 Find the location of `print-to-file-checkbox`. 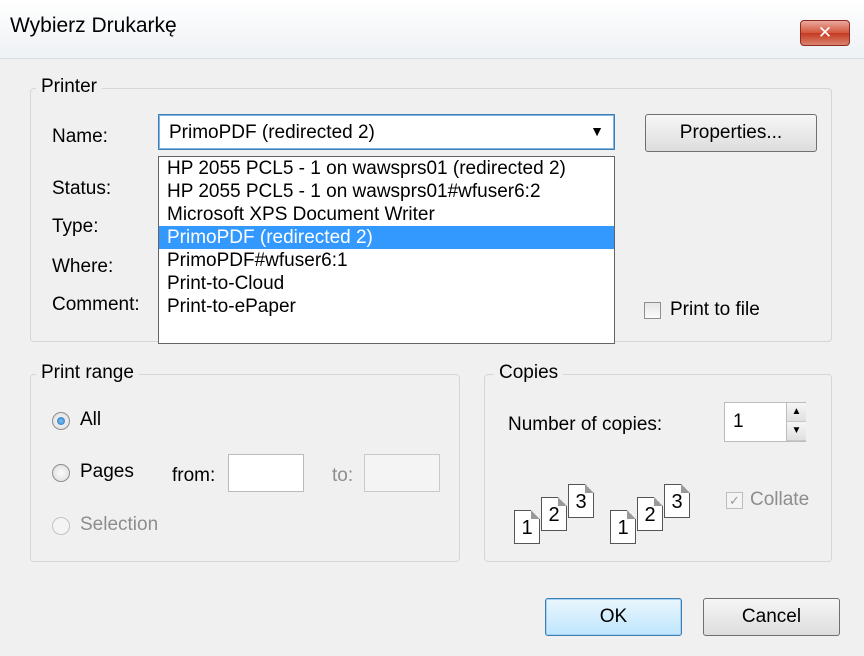

print-to-file-checkbox is located at coordinates (652, 310).